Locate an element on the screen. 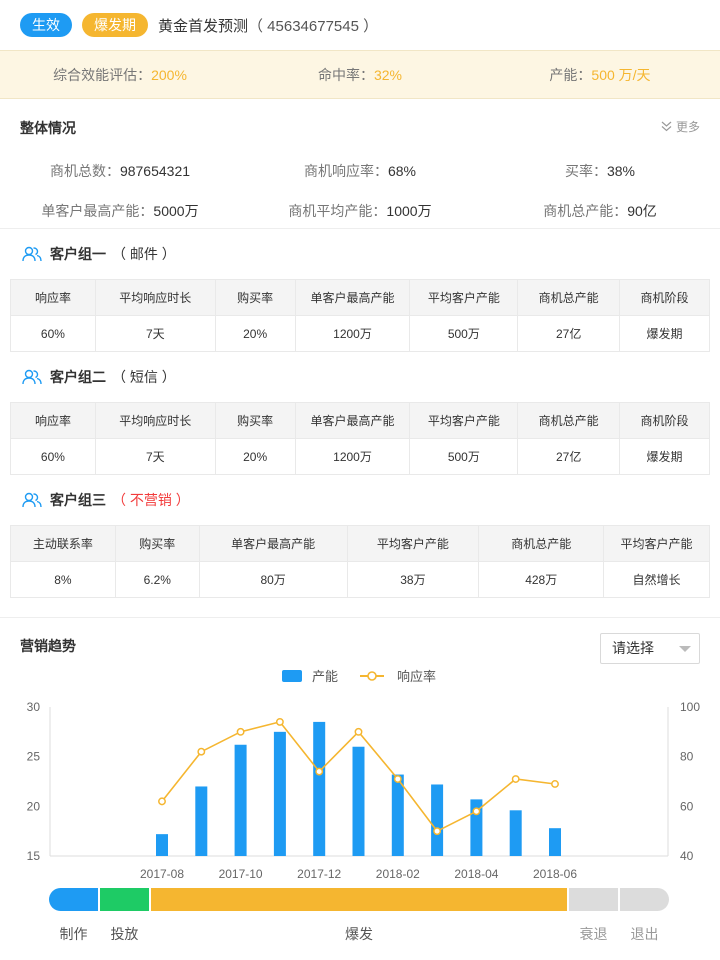 Image resolution: width=720 pixels, height=960 pixels. stat-response-rate: 商机响应率：68% is located at coordinates (360, 171).